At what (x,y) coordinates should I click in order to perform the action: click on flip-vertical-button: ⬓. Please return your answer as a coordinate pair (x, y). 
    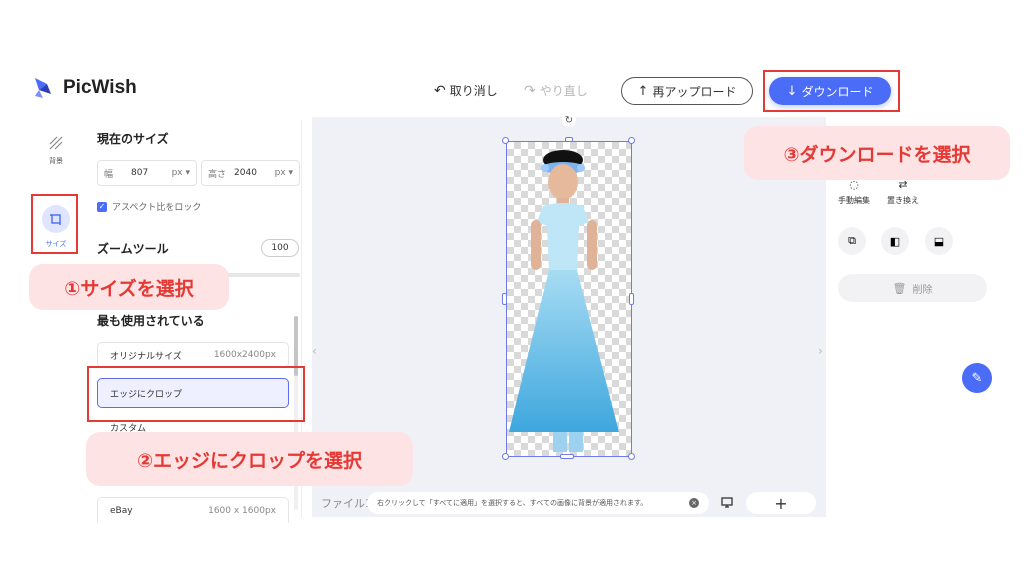
    Looking at the image, I should click on (939, 241).